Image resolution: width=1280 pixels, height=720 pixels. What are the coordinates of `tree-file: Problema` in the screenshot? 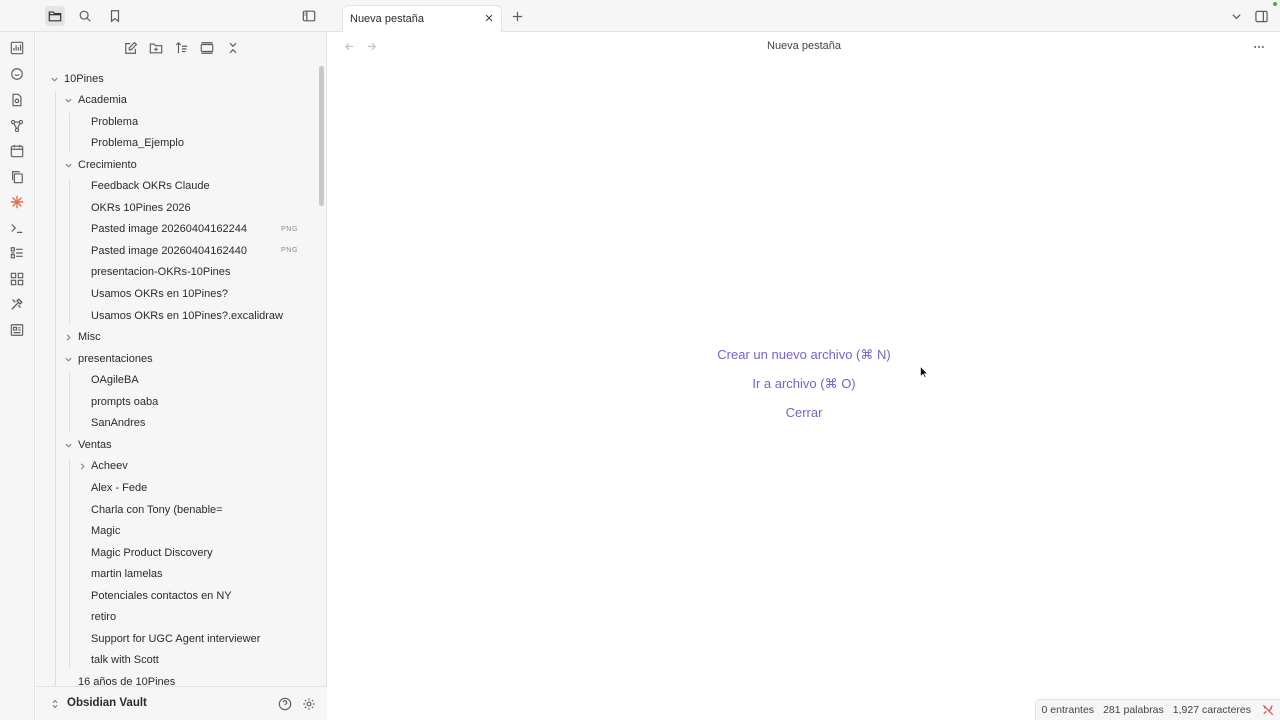 It's located at (176, 121).